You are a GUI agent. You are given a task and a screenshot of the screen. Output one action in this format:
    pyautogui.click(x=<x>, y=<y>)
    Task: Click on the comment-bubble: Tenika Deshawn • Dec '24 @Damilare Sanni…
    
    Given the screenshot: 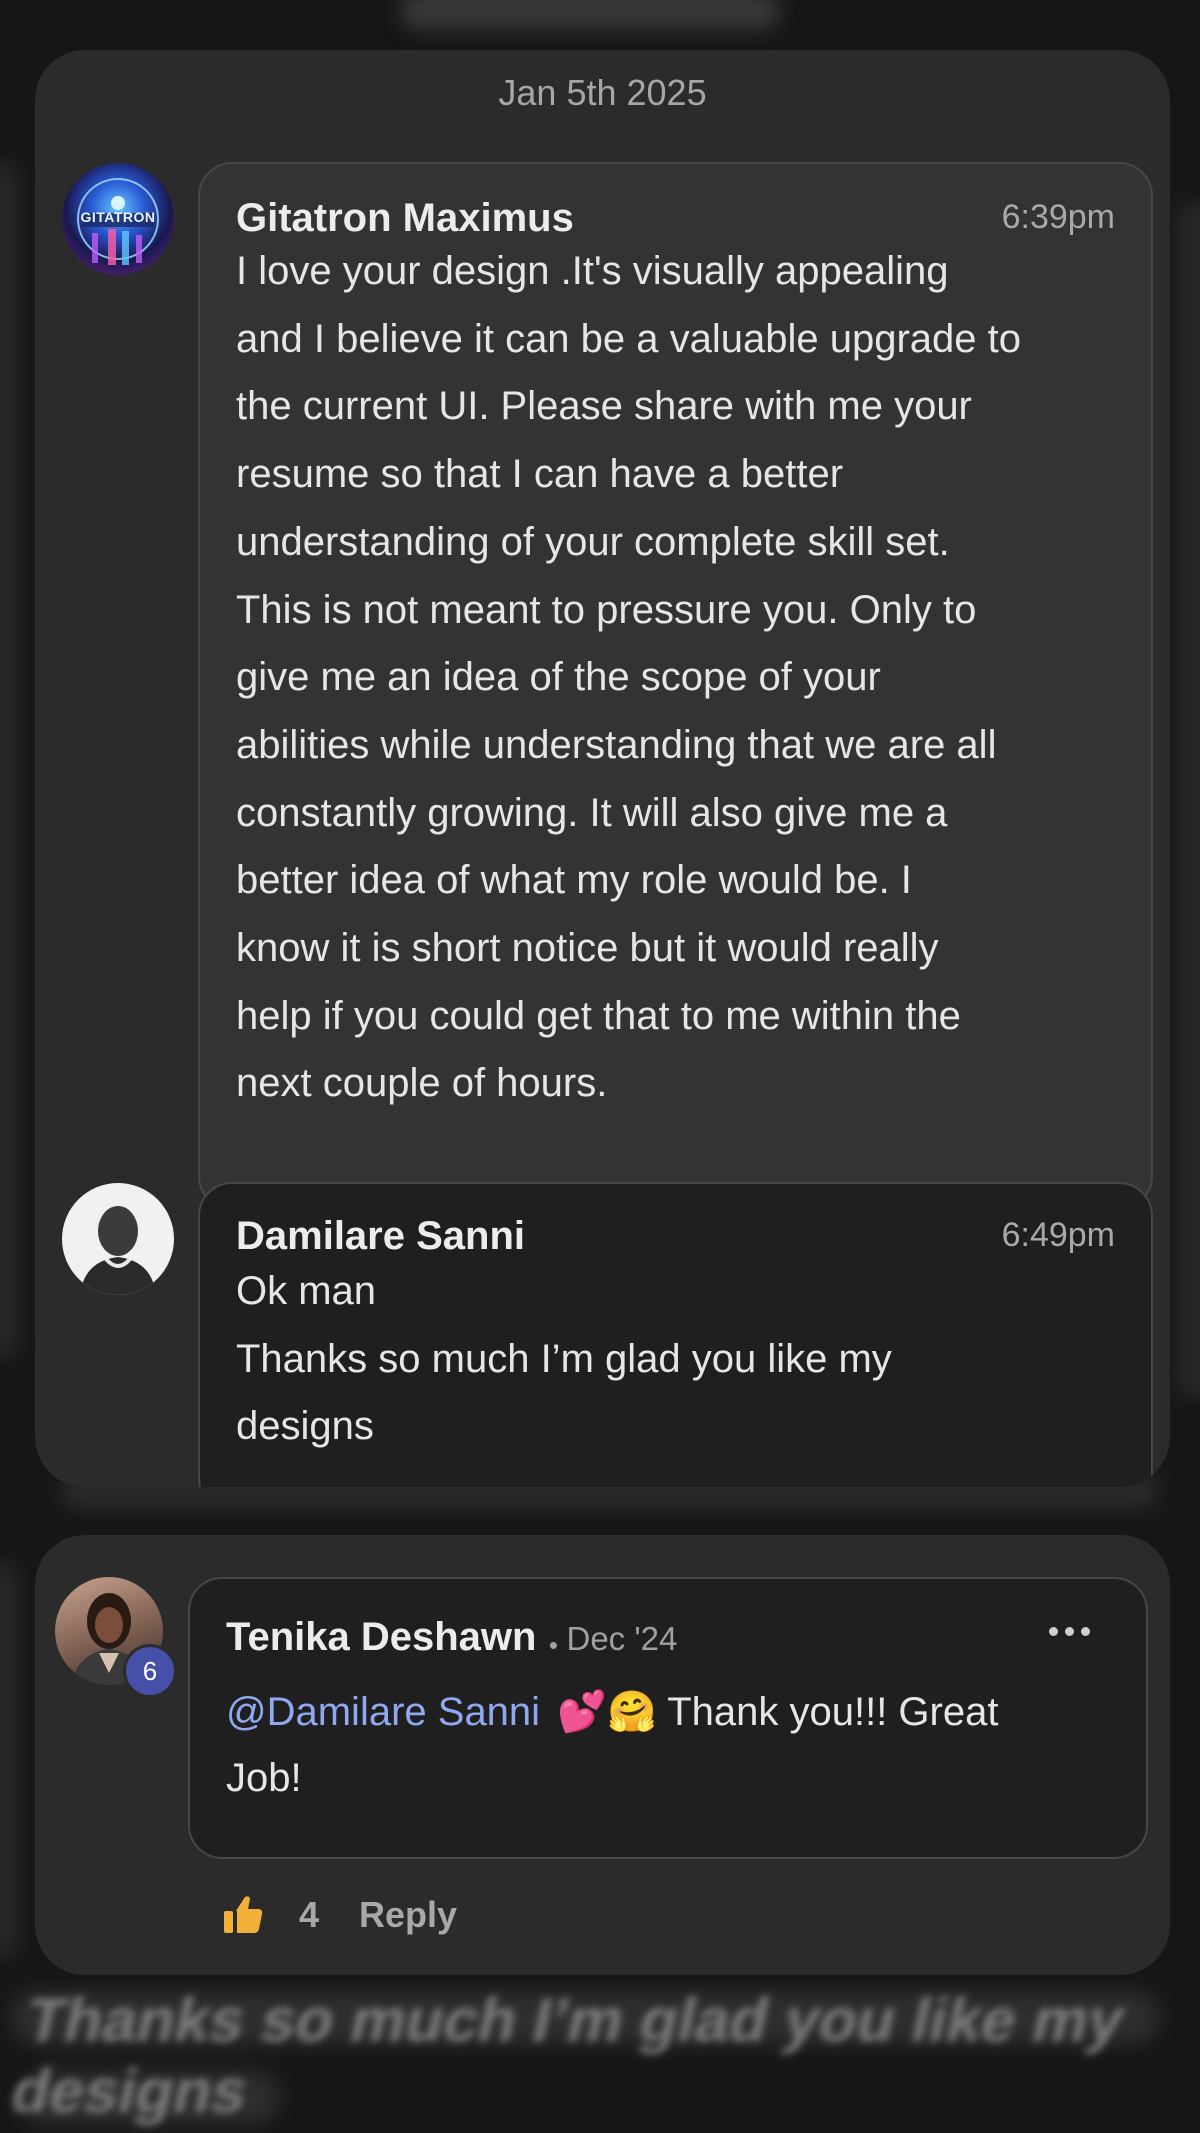 What is the action you would take?
    pyautogui.click(x=668, y=1718)
    